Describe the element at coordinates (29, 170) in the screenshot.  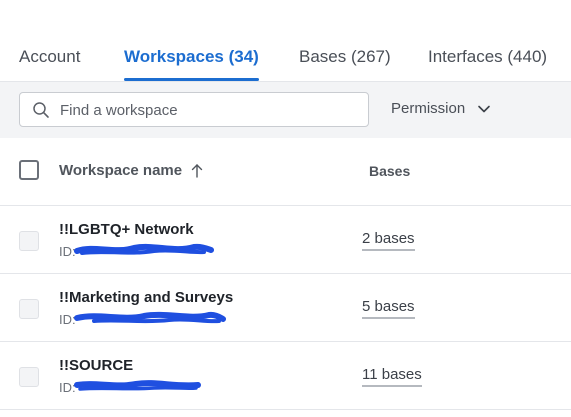
I see `select-all-checkbox` at that location.